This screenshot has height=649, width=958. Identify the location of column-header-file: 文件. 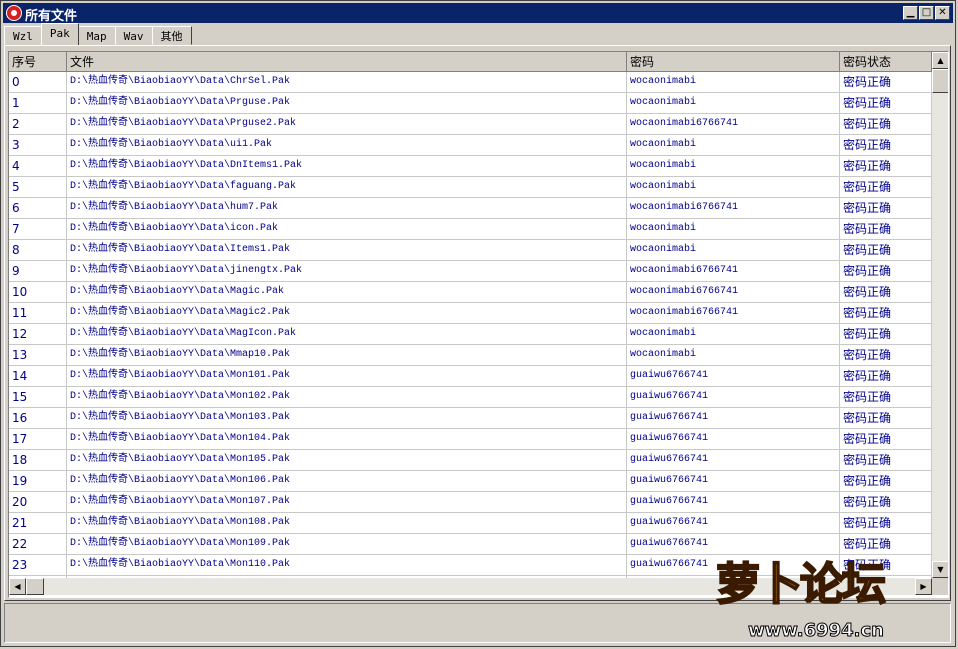
(347, 62).